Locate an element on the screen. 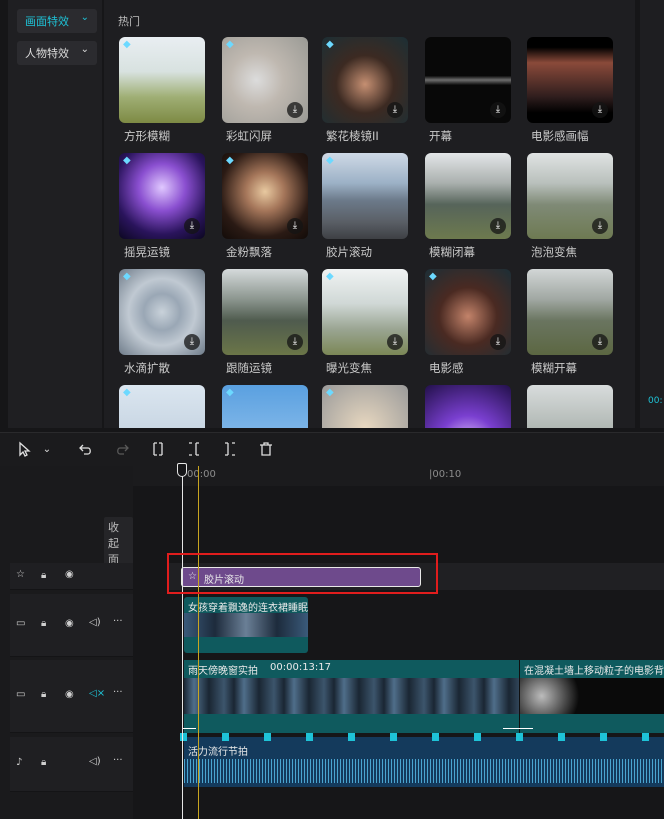 This screenshot has width=664, height=819. overlay-clip: 女孩穿着飘逸的连衣裙睡眠 is located at coordinates (246, 625).